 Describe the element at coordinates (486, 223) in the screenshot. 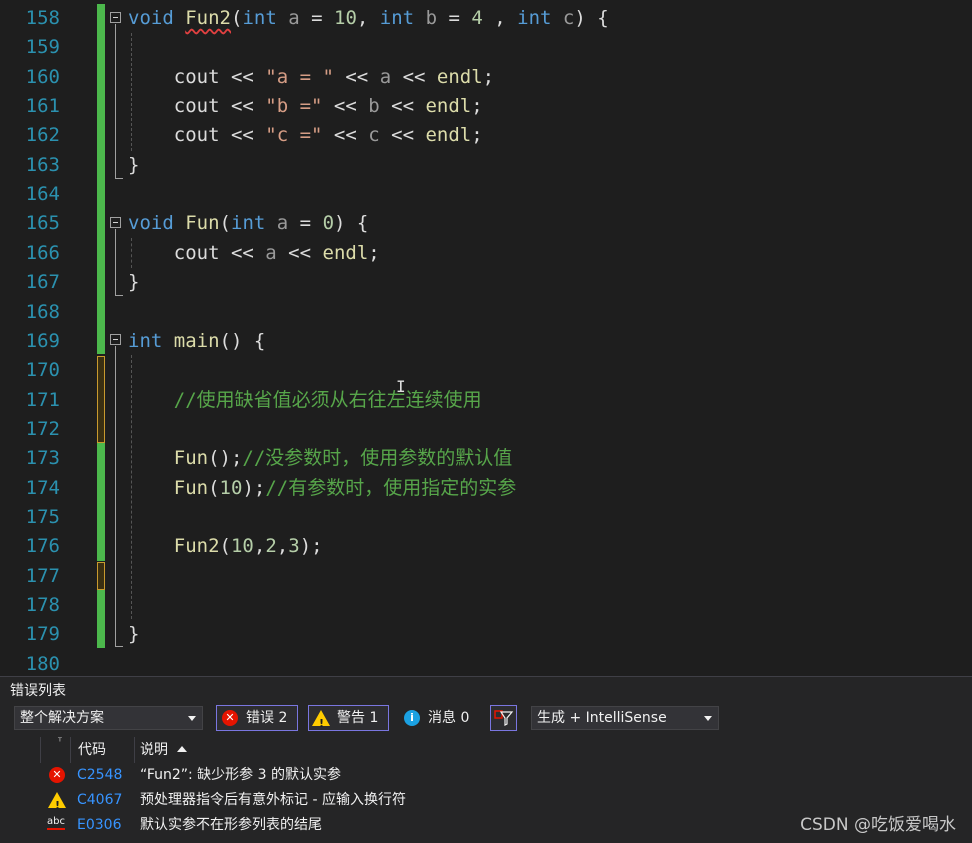

I see `code-line: 165 void Fun(int a = 0) {` at that location.